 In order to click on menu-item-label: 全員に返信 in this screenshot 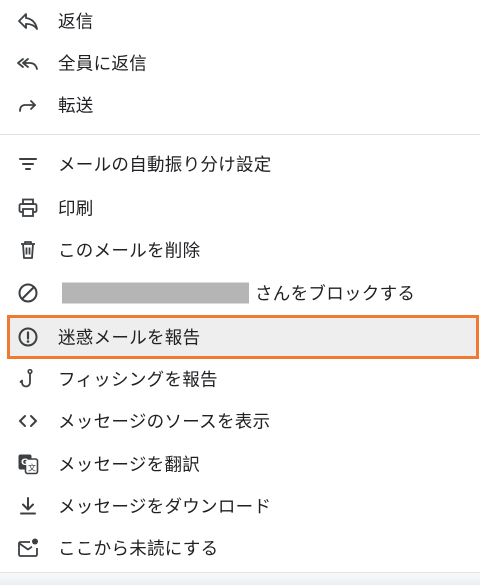, I will do `click(102, 64)`.